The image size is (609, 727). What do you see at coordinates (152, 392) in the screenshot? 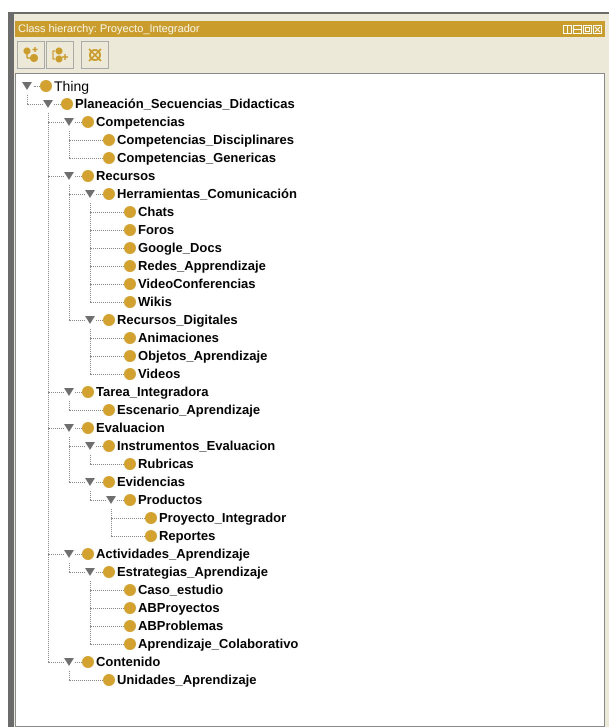
I see `class-label: Tarea_Integradora` at bounding box center [152, 392].